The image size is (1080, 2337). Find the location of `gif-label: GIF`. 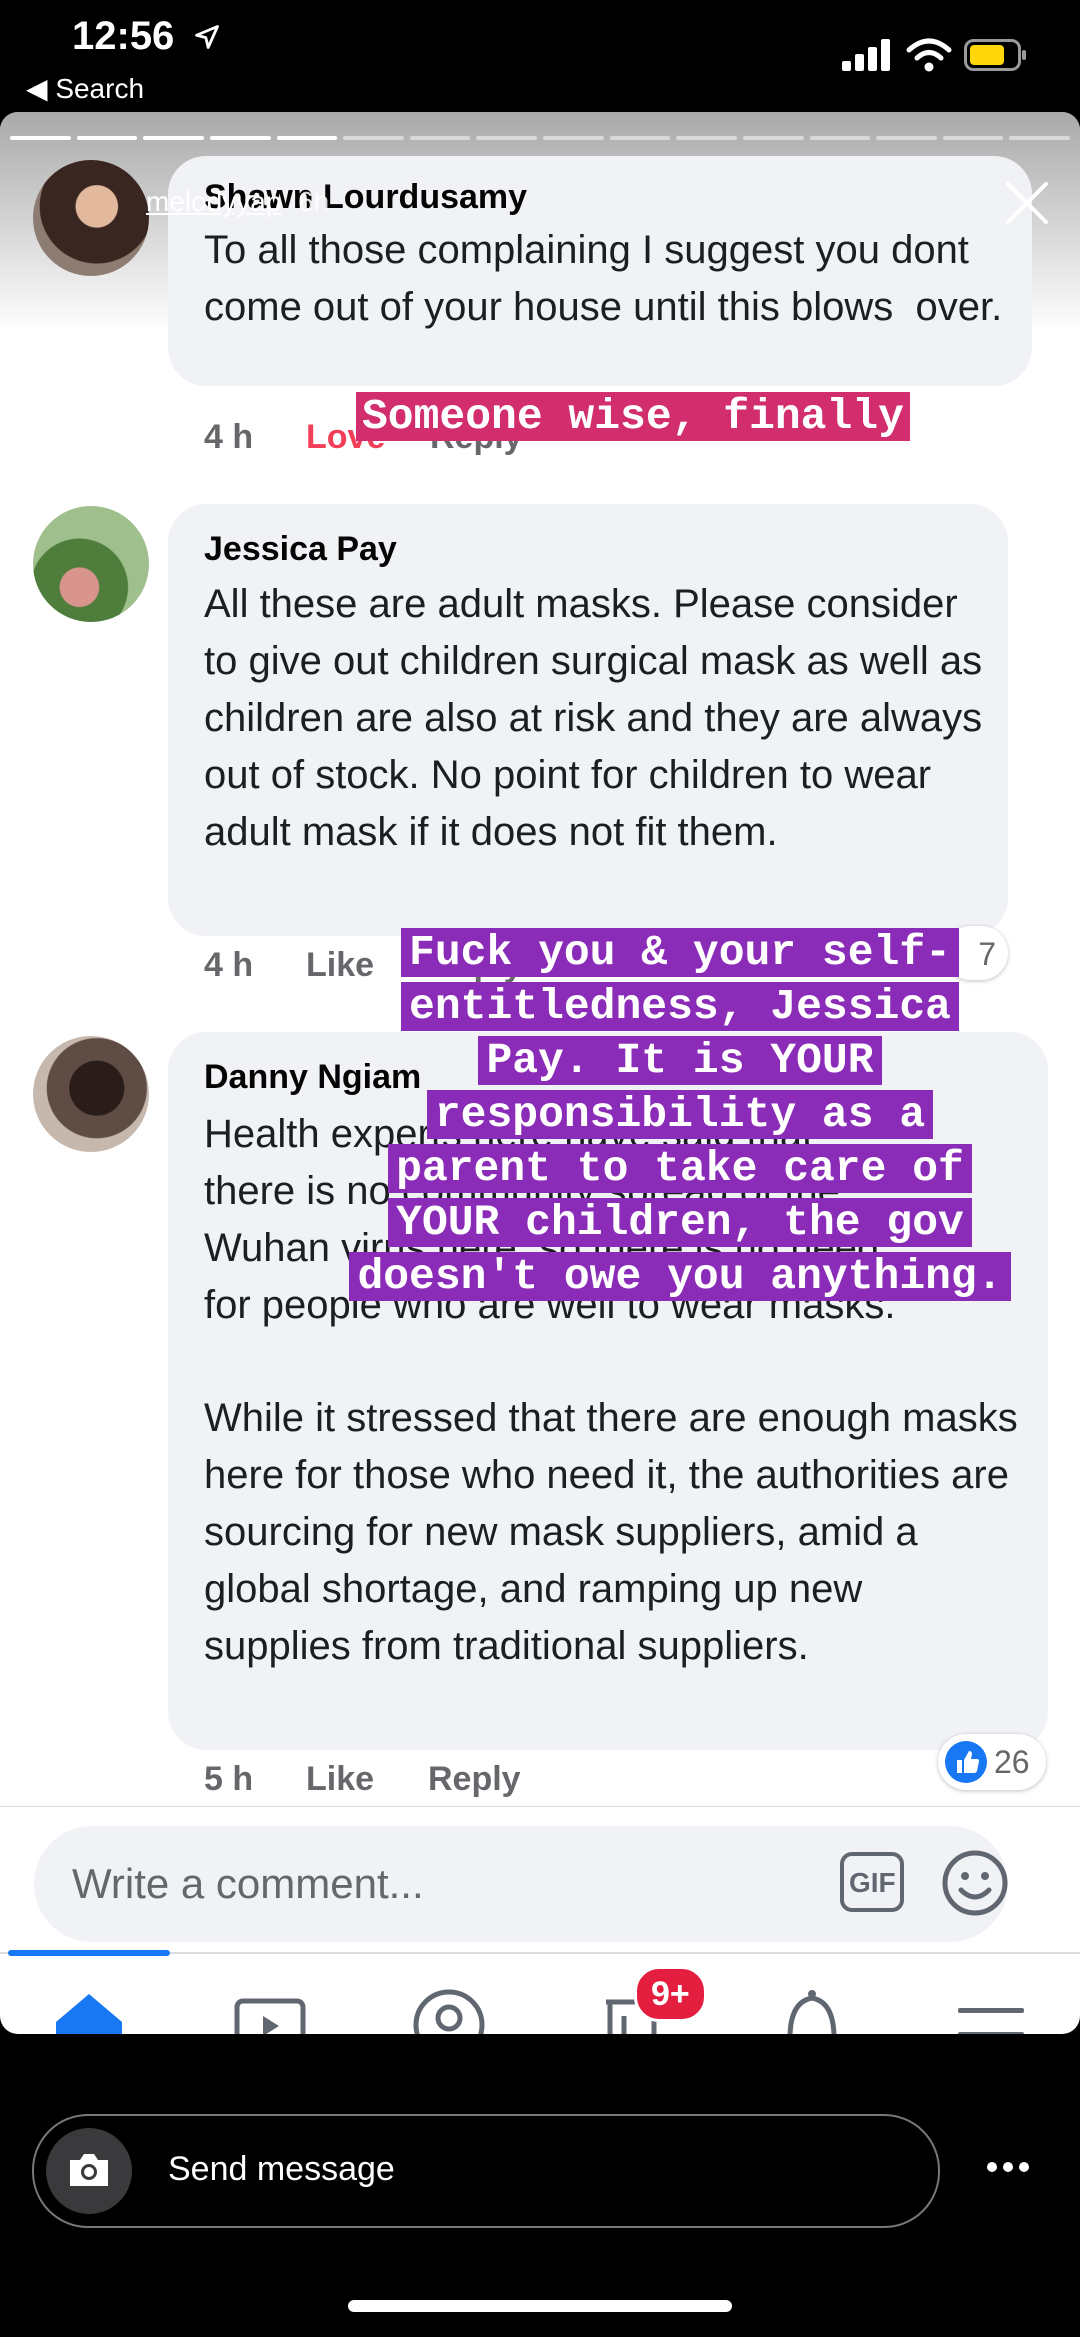

gif-label: GIF is located at coordinates (872, 1882).